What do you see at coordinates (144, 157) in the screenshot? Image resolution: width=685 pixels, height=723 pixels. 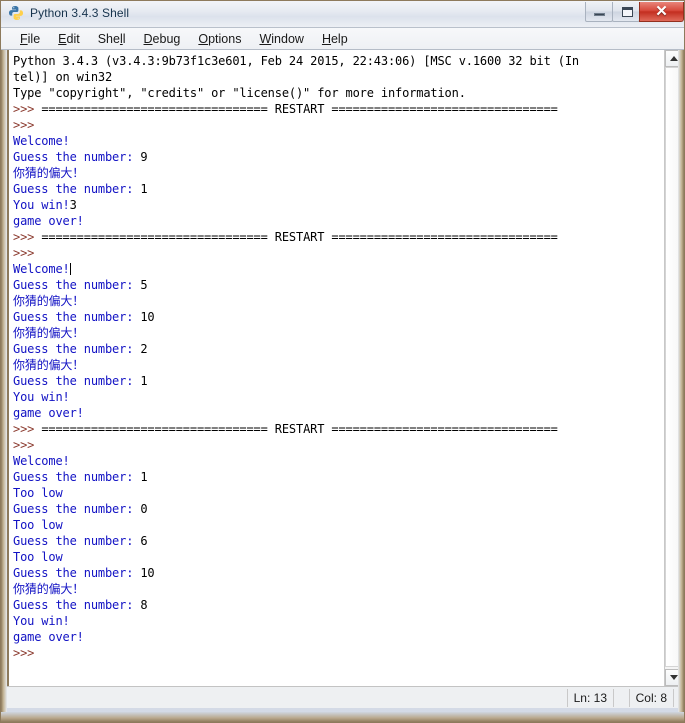 I see `console-segment: 9` at bounding box center [144, 157].